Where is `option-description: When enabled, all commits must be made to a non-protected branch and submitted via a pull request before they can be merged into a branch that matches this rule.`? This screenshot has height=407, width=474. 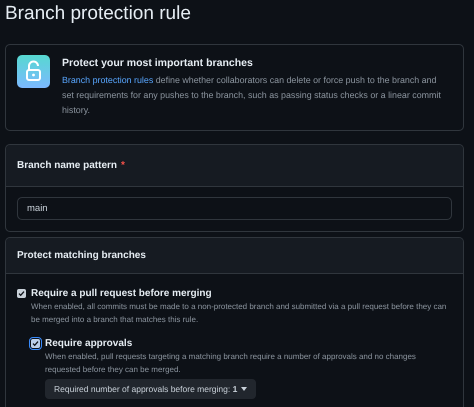
option-description: When enabled, all commits must be made to a non-protected branch and submitted via a pull request before they can be merged into a branch that matches this rule. is located at coordinates (239, 313).